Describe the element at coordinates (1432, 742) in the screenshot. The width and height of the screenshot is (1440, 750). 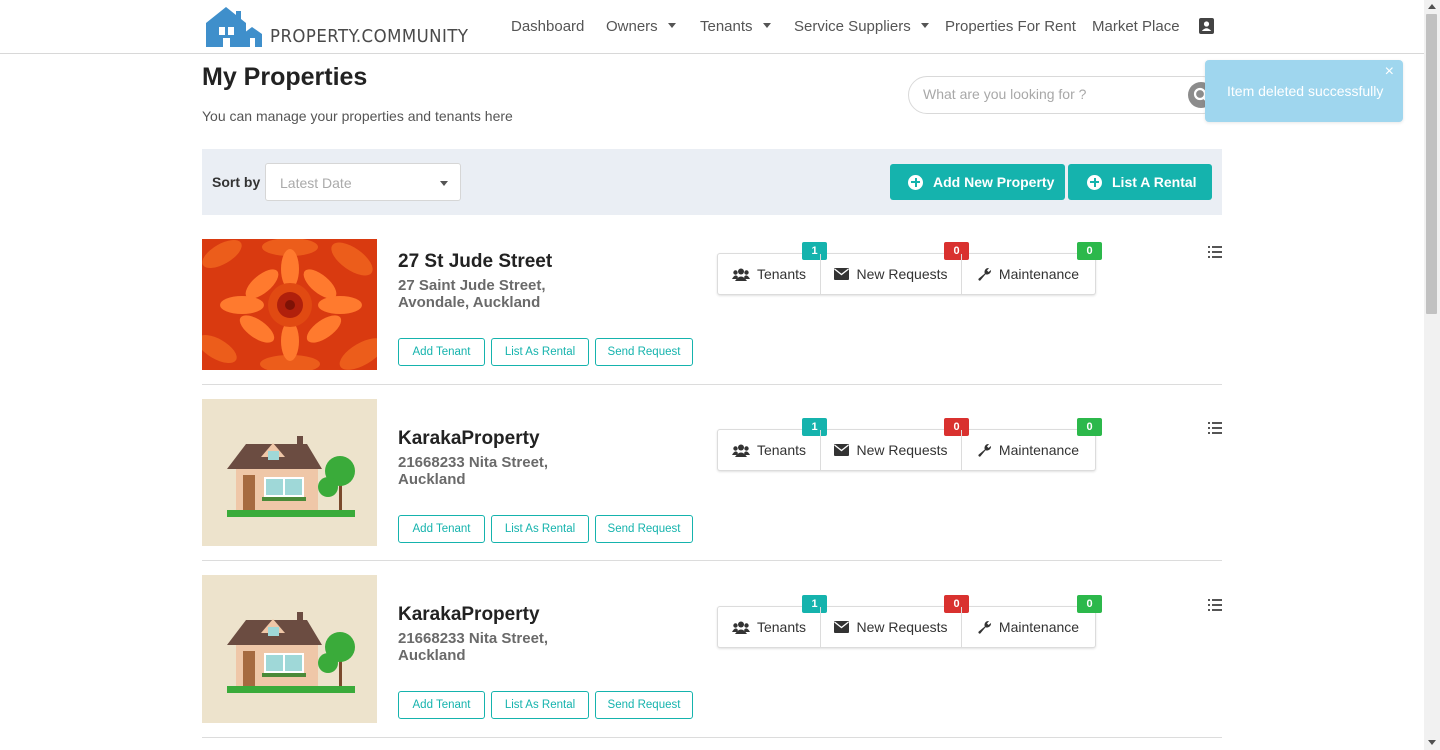
I see `scroll-down-icon` at that location.